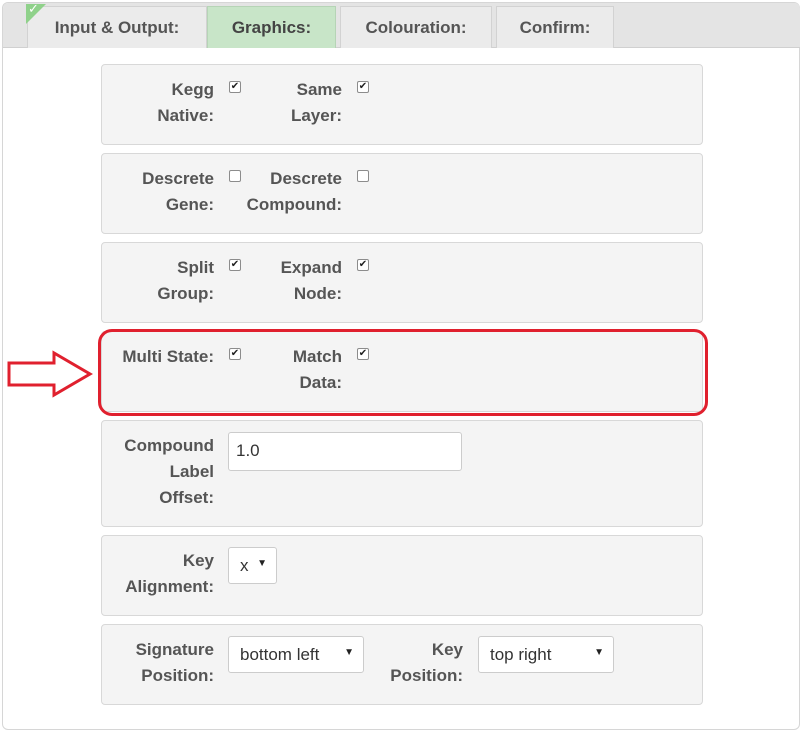 This screenshot has height=735, width=804. I want to click on split-group-checkbox: ✔, so click(235, 265).